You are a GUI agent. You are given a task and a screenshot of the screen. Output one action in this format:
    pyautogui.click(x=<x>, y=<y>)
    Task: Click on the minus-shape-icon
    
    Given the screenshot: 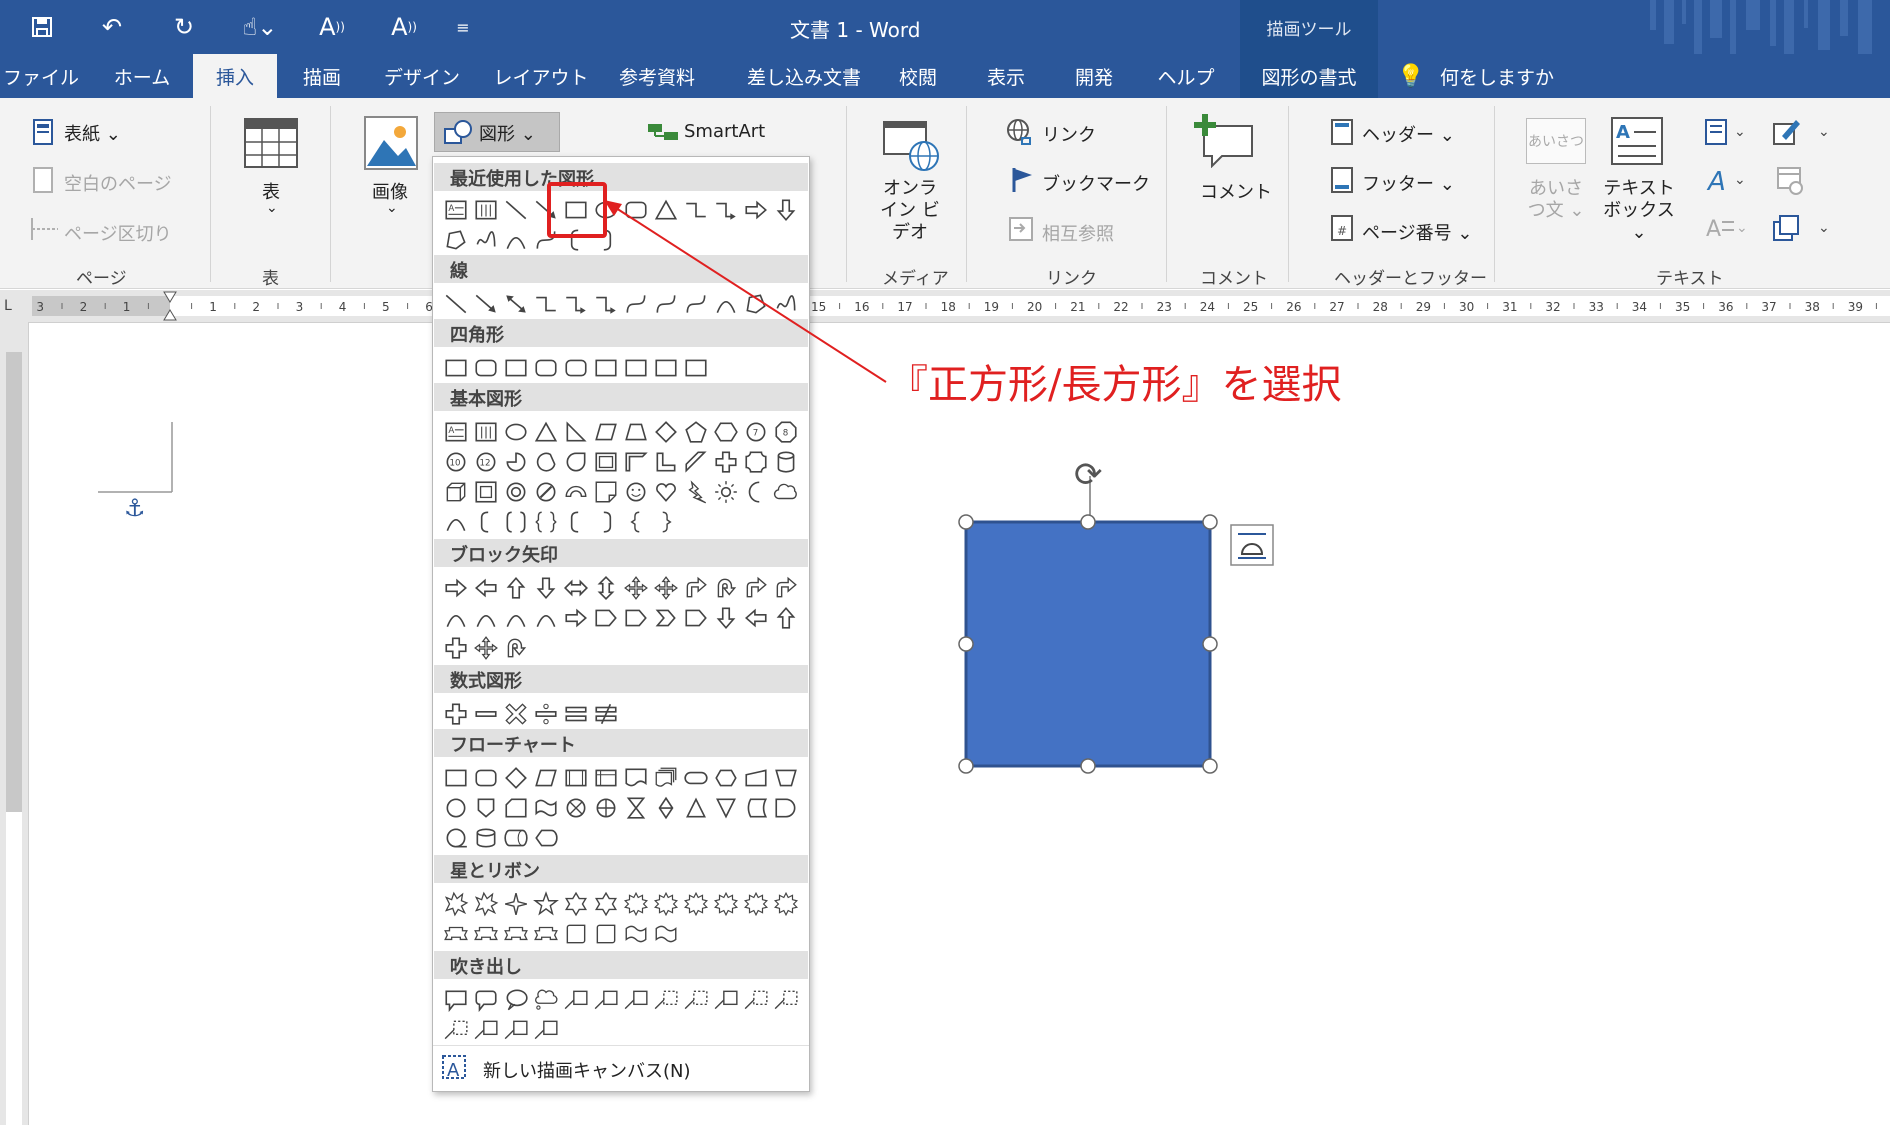 What is the action you would take?
    pyautogui.click(x=486, y=714)
    